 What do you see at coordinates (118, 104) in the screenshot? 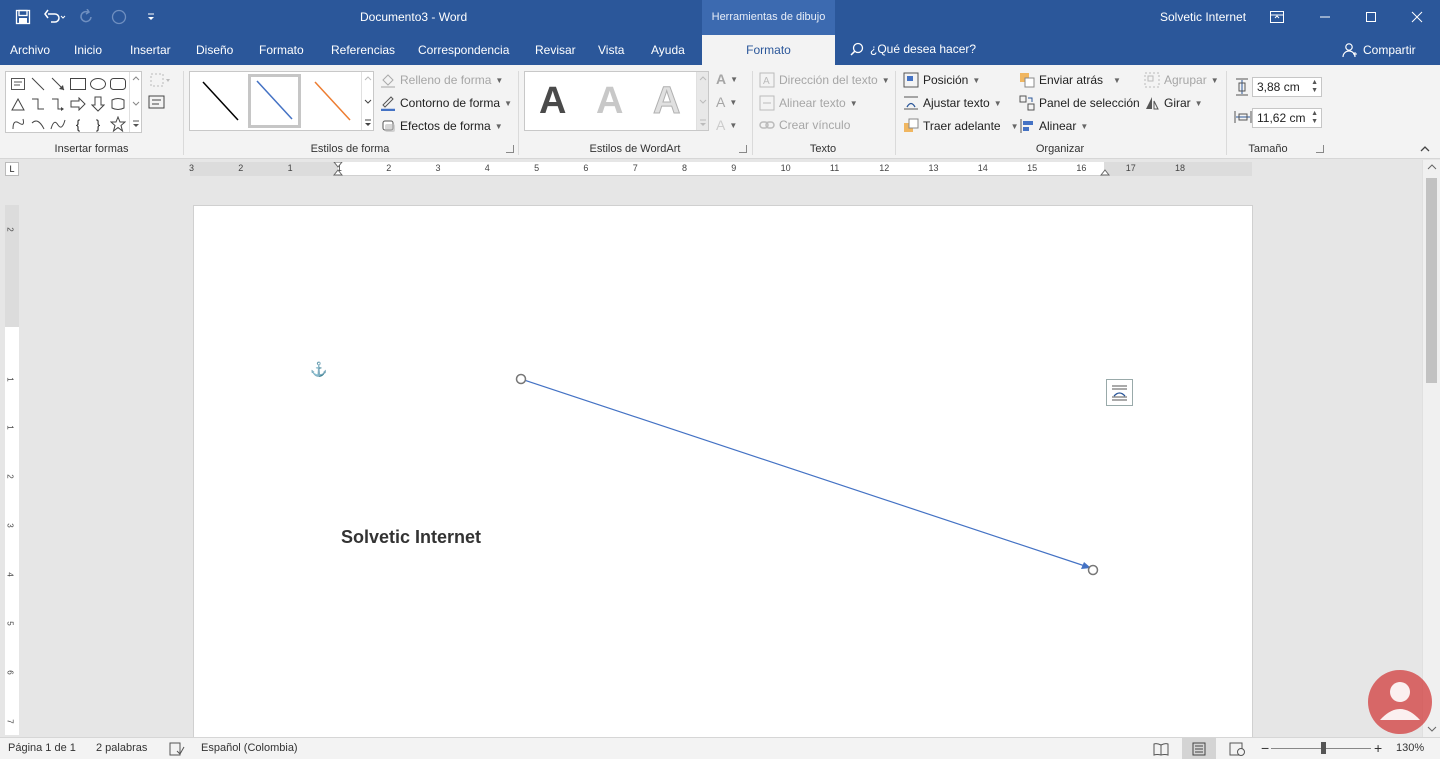
I see `flowchart-shape-icon` at bounding box center [118, 104].